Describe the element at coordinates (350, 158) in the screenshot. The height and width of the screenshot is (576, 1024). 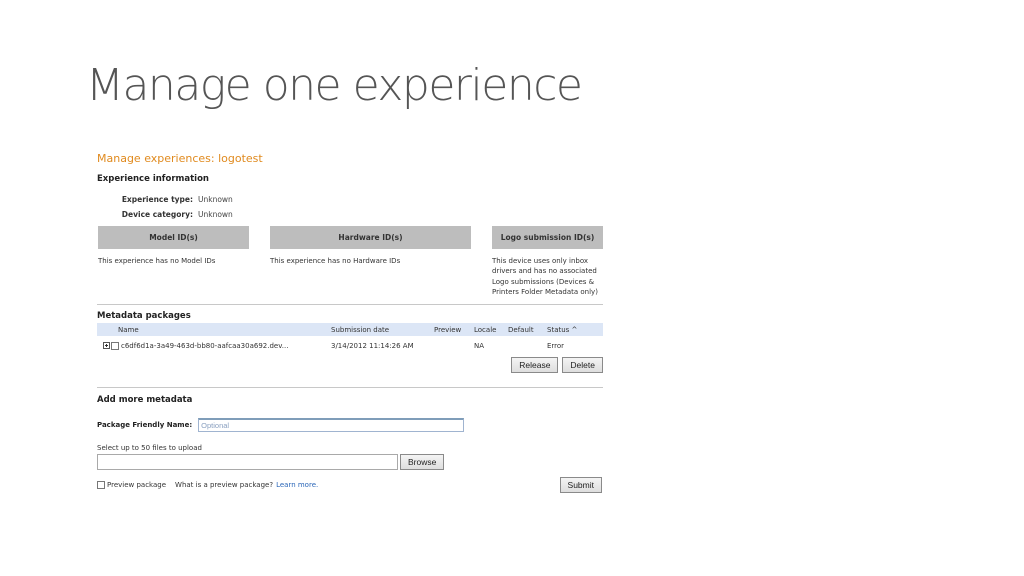
I see `breadcrumb: Manage experiences: logotest` at that location.